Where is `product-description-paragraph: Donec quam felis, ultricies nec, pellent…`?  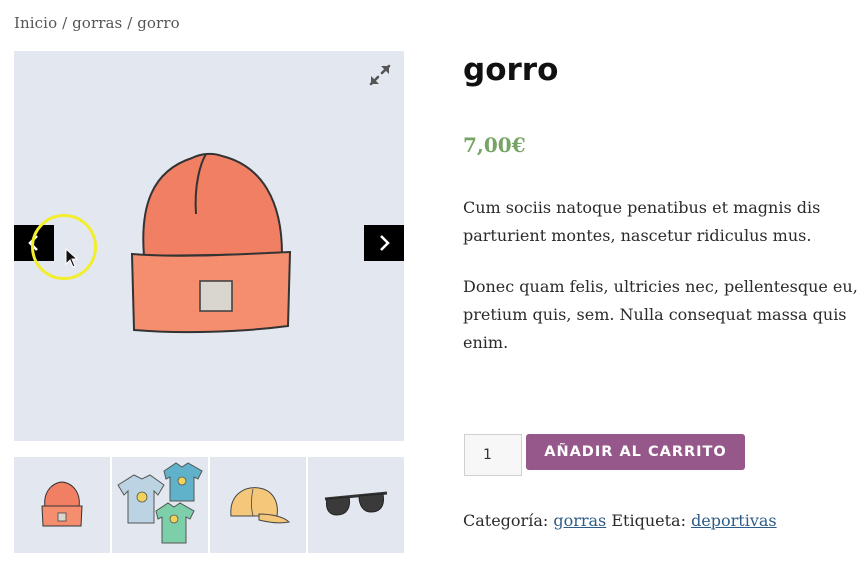 product-description-paragraph: Donec quam felis, ultricies nec, pellent… is located at coordinates (660, 314).